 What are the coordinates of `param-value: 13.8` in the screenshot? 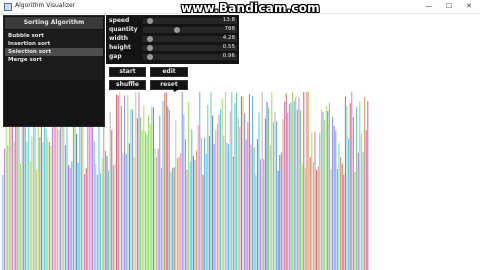 It's located at (228, 20).